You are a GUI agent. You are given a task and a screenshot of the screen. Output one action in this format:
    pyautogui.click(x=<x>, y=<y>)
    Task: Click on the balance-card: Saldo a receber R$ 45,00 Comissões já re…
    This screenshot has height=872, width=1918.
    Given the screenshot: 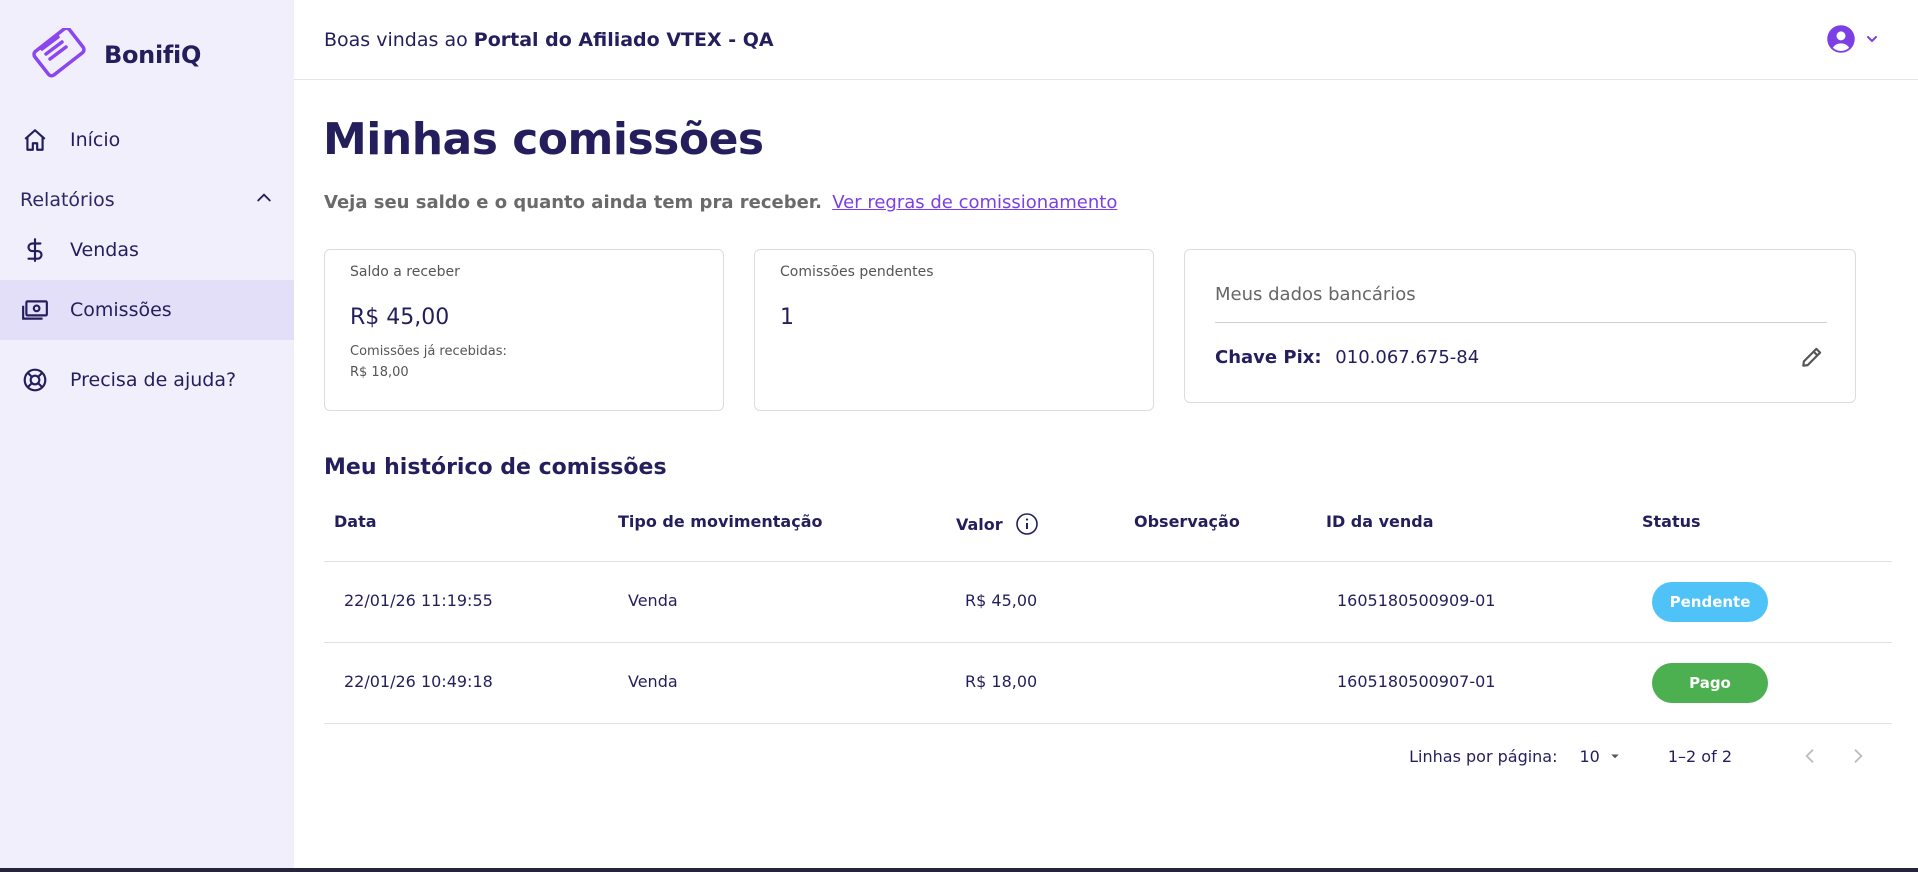 What is the action you would take?
    pyautogui.click(x=524, y=330)
    